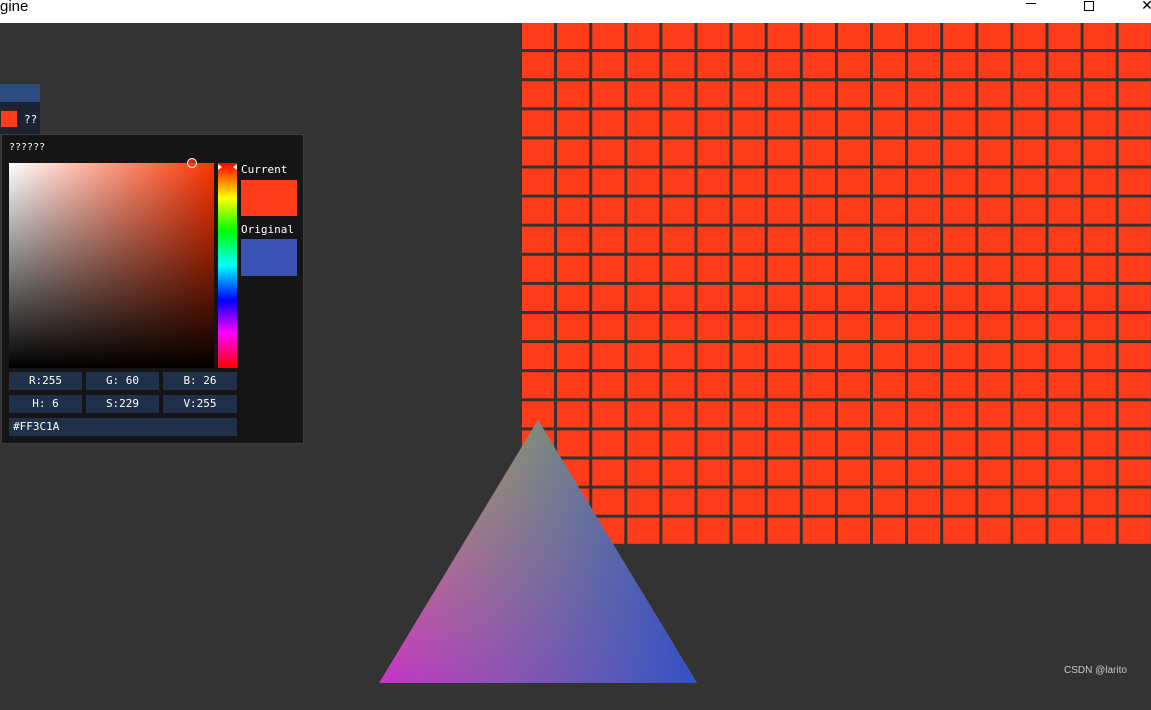  What do you see at coordinates (123, 427) in the screenshot?
I see `hex-input: #FF3C1A` at bounding box center [123, 427].